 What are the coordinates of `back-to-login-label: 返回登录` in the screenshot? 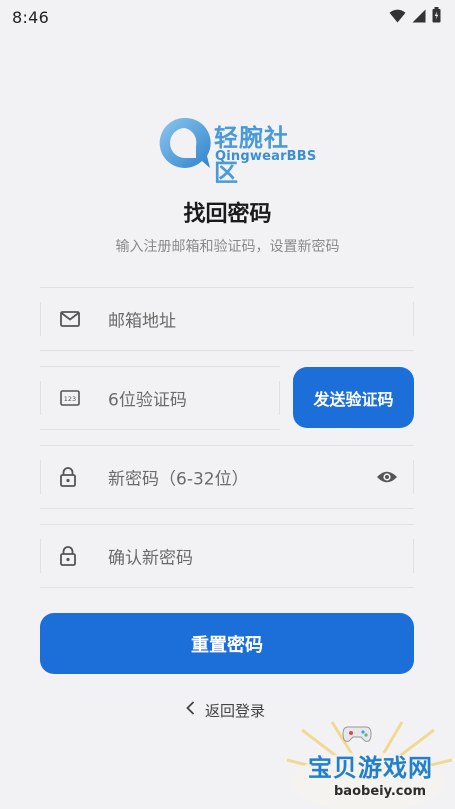 It's located at (235, 710).